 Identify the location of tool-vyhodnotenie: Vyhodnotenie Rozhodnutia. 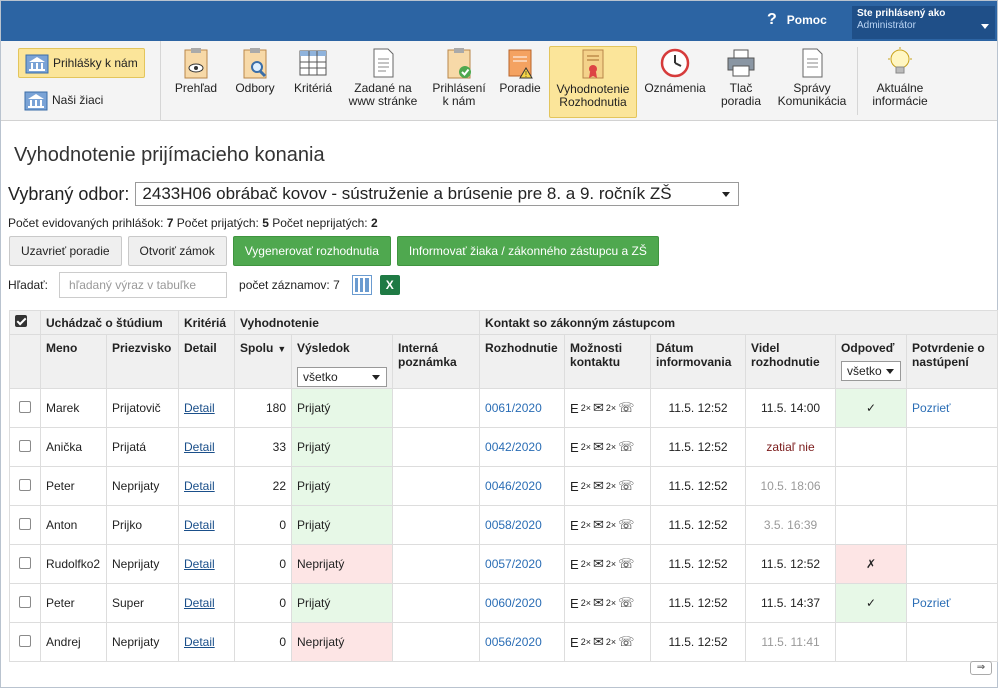
(593, 82).